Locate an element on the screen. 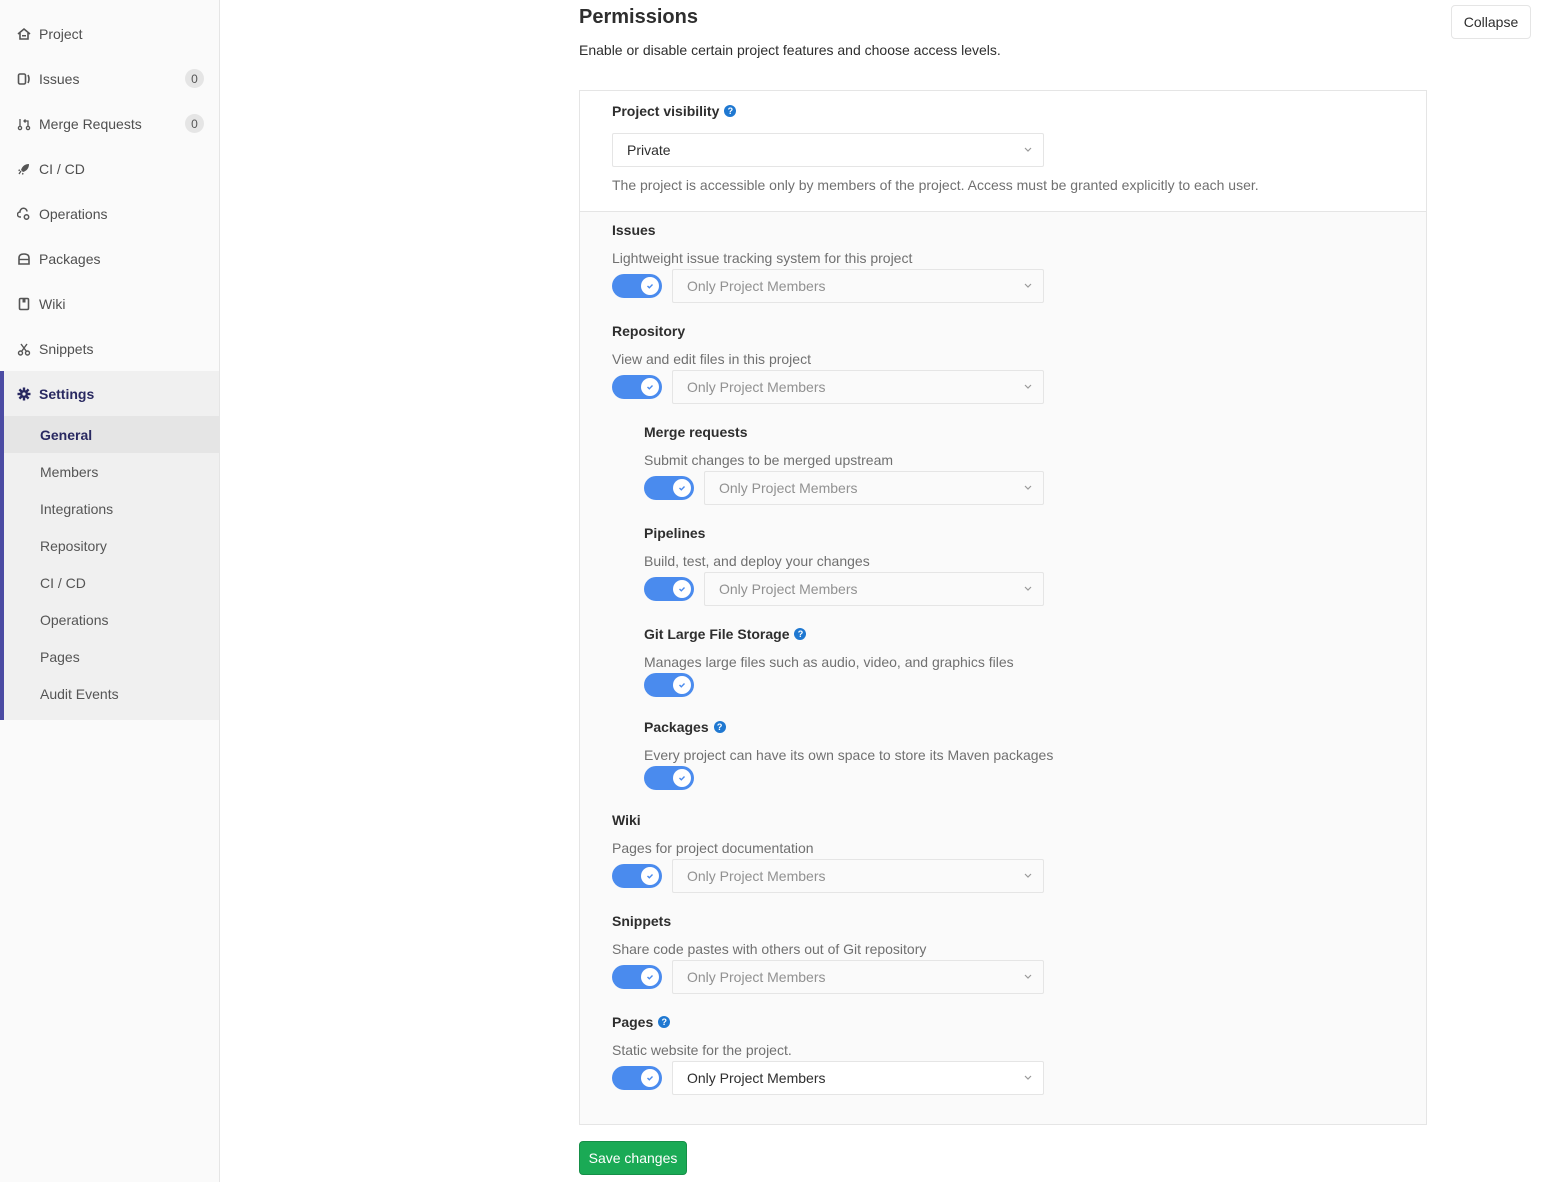 This screenshot has height=1182, width=1552. feature-description: Build, test, and deploy your changes is located at coordinates (757, 561).